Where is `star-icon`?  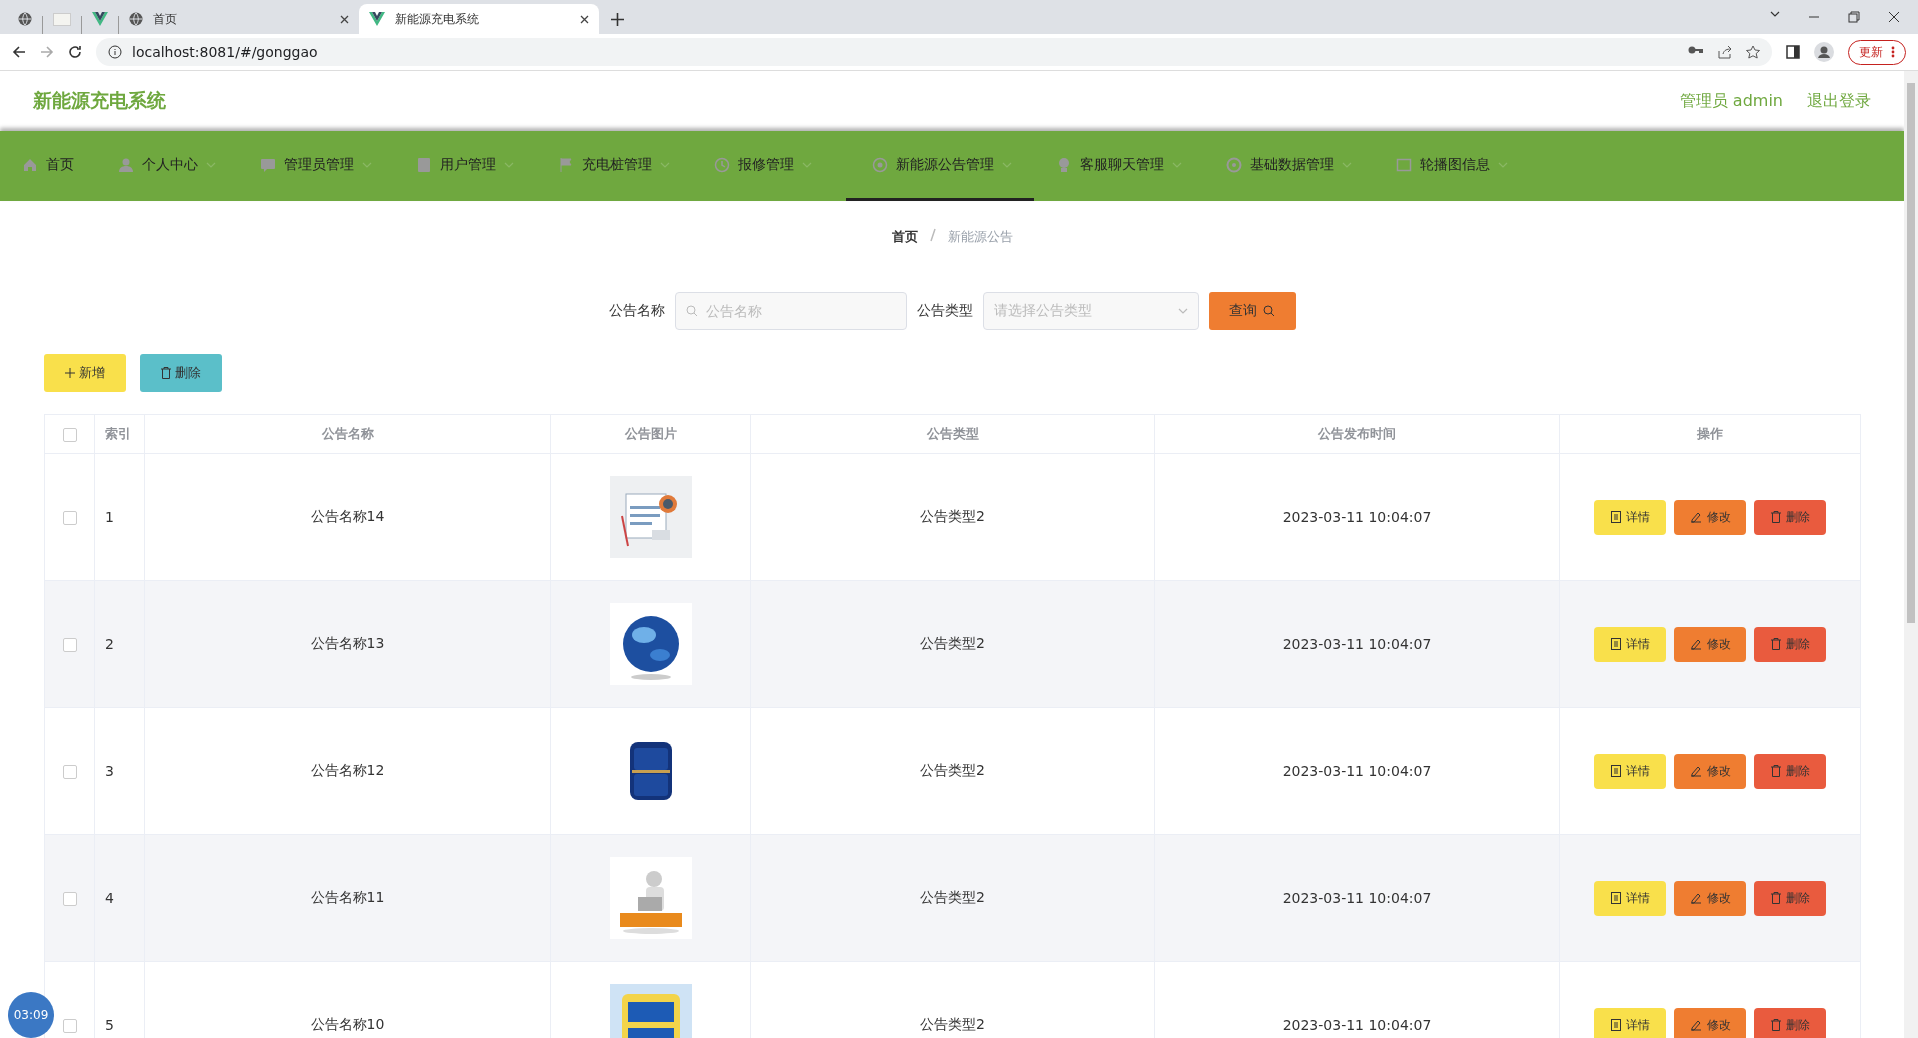 star-icon is located at coordinates (1753, 52).